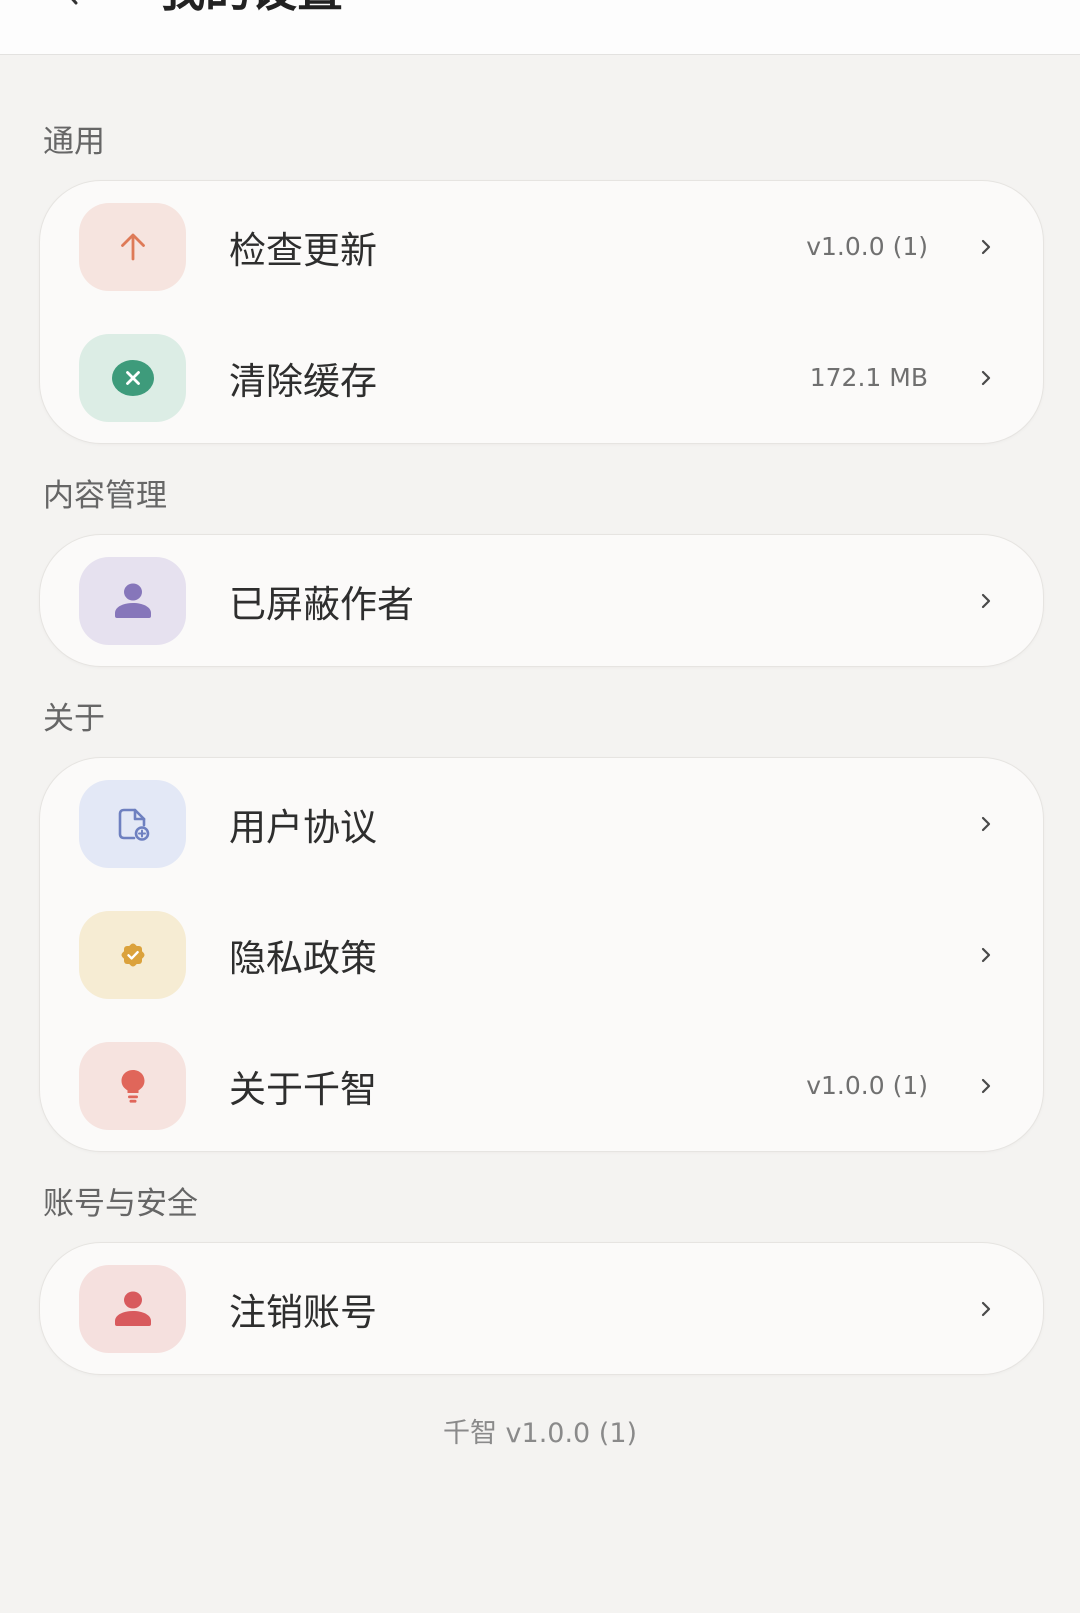 The height and width of the screenshot is (1613, 1080). Describe the element at coordinates (303, 250) in the screenshot. I see `check-update-label: 检查更新` at that location.